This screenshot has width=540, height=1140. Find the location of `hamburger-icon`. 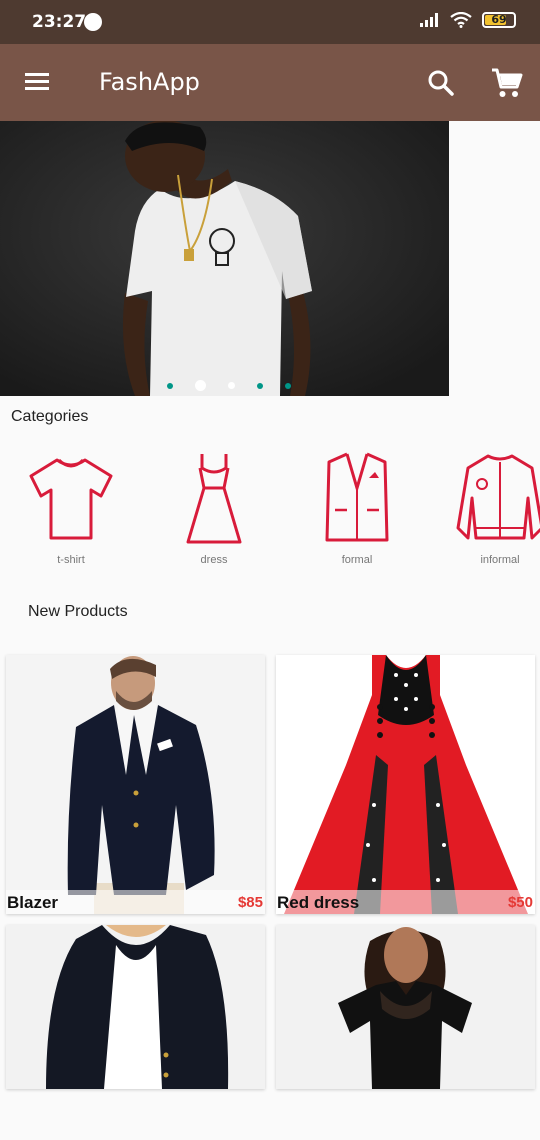

hamburger-icon is located at coordinates (37, 81).